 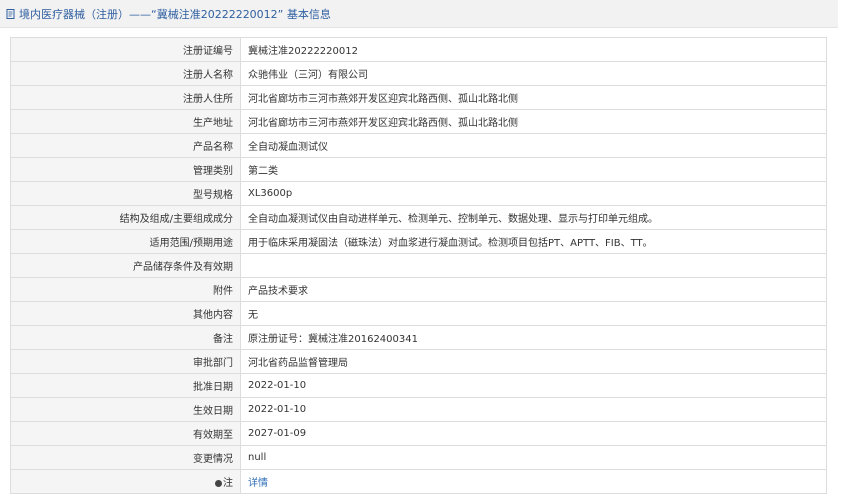 I want to click on page-header: 境内医疗器械（注册）——“冀械注准20222220012” 基本信息, so click(x=419, y=14).